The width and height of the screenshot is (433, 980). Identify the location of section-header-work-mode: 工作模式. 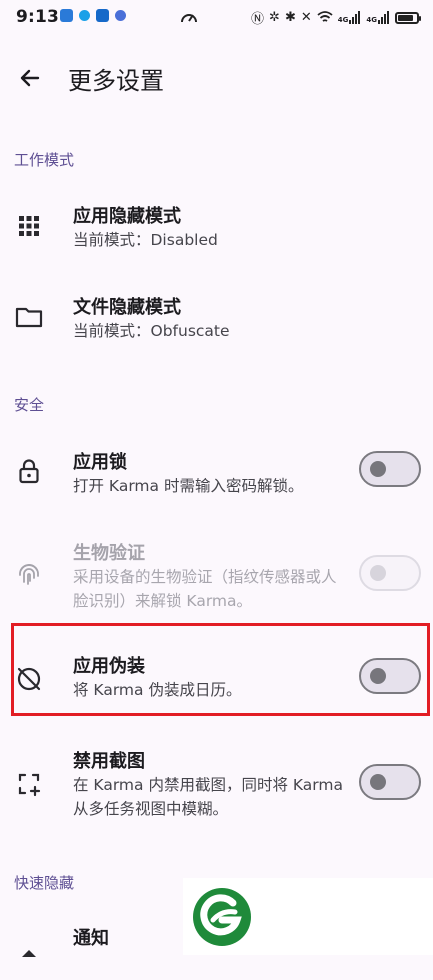
(44, 160).